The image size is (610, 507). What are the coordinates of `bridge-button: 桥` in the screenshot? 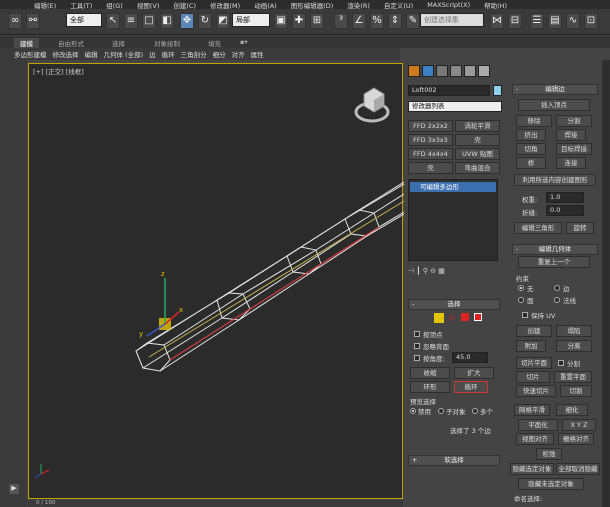 It's located at (531, 163).